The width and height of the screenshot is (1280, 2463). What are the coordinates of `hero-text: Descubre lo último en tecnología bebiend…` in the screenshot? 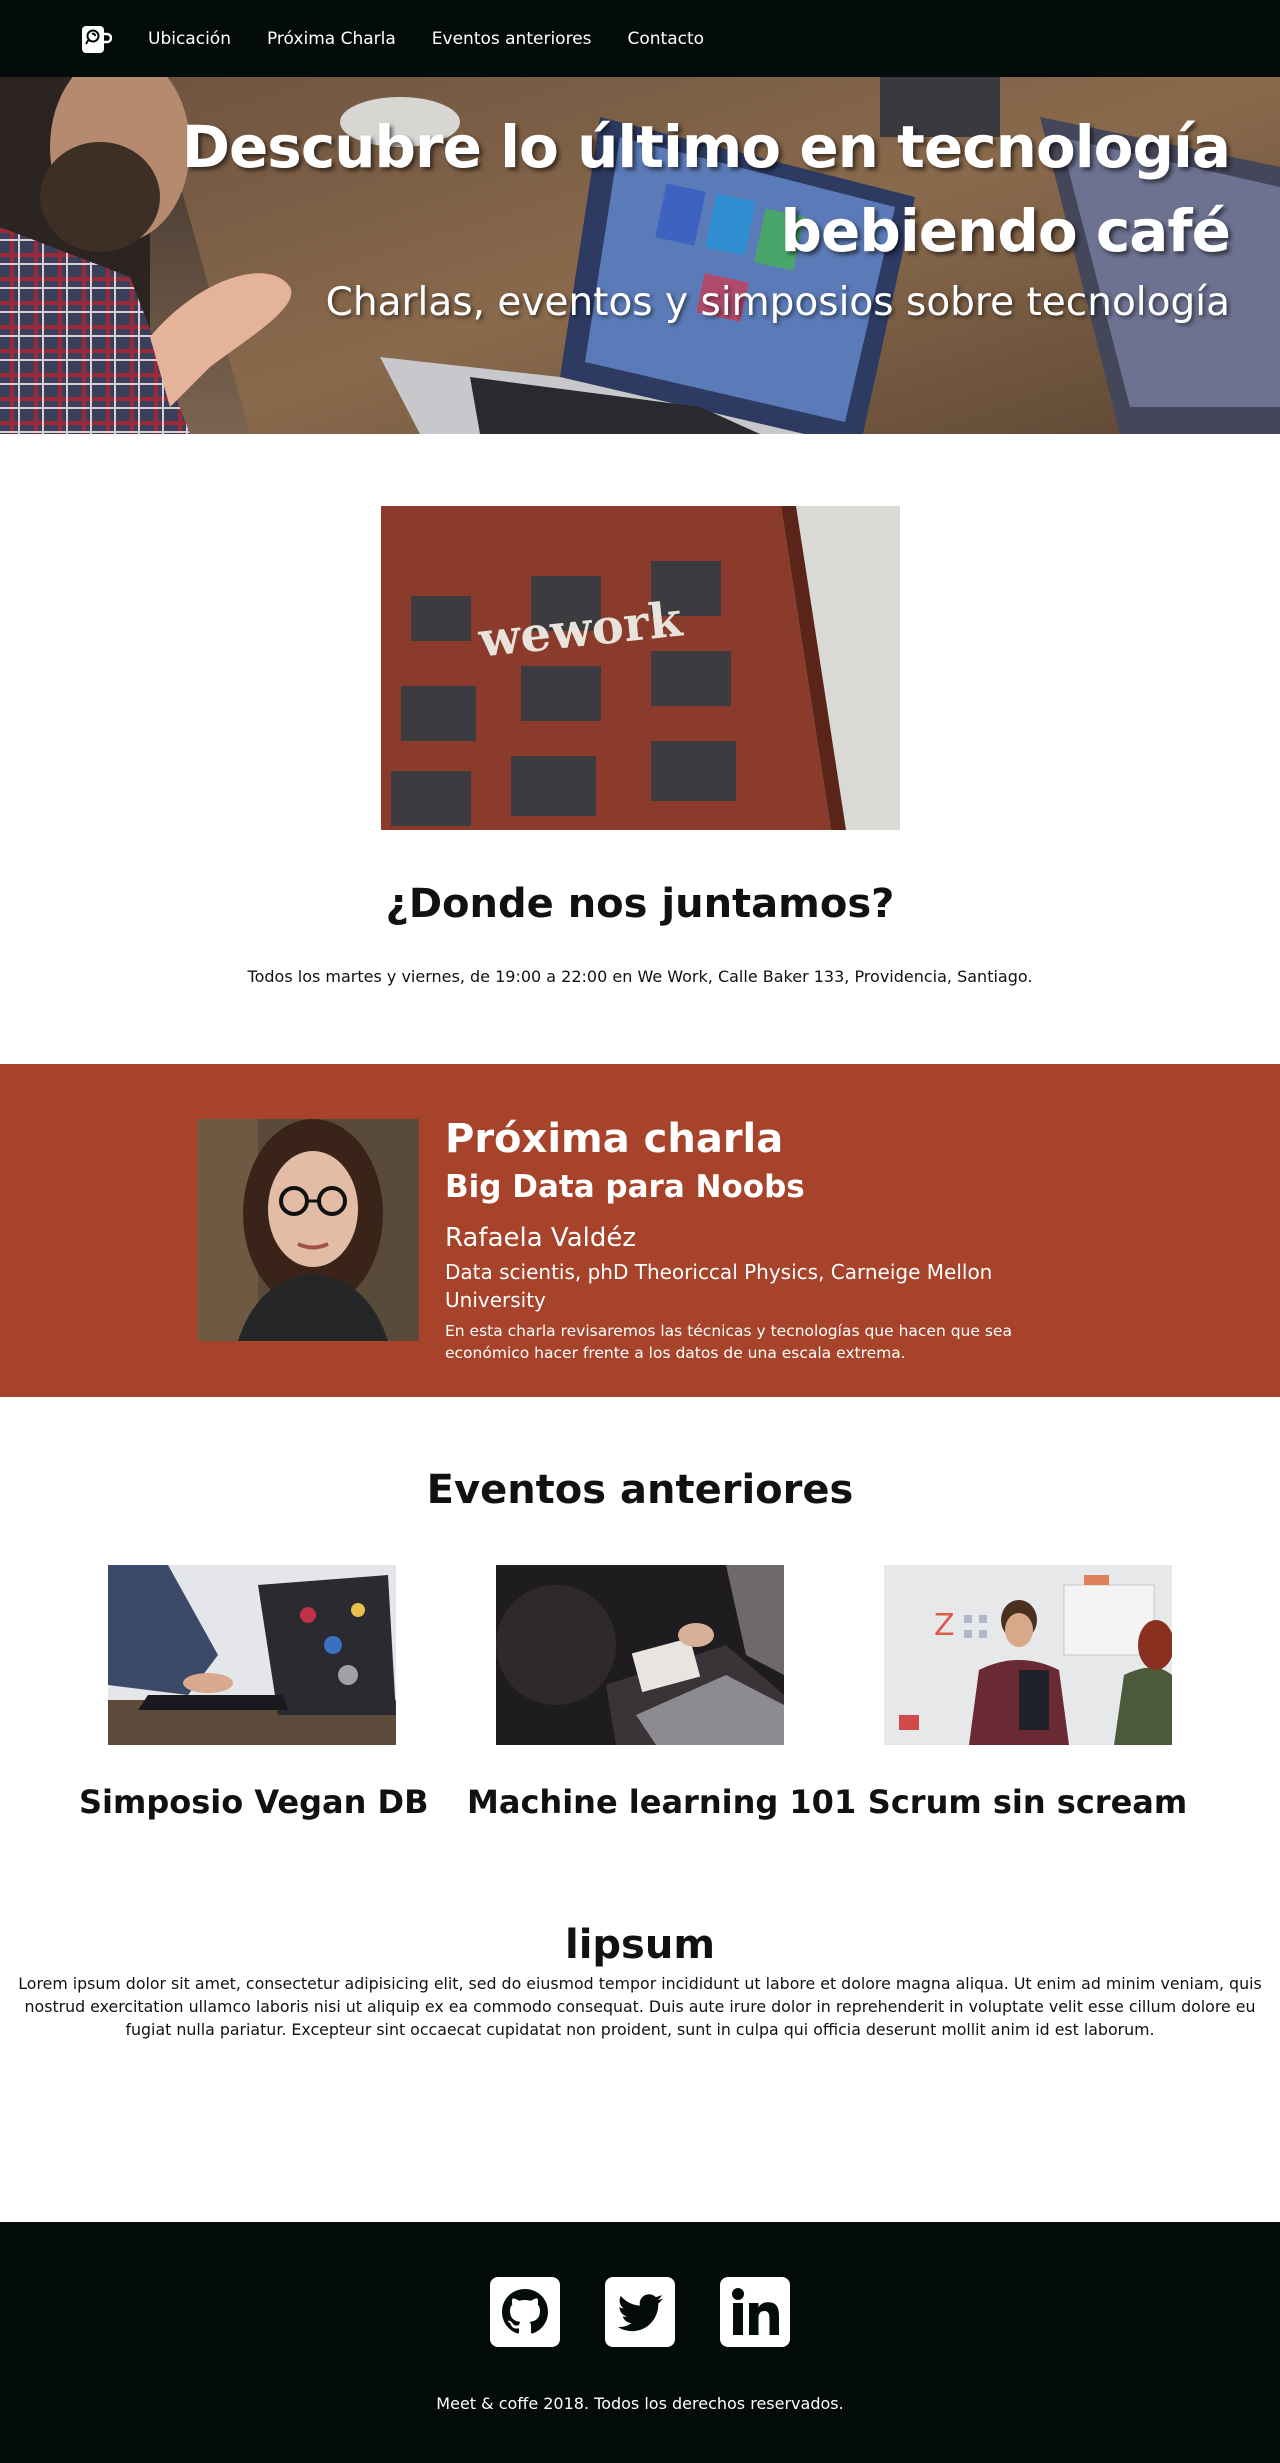 It's located at (706, 219).